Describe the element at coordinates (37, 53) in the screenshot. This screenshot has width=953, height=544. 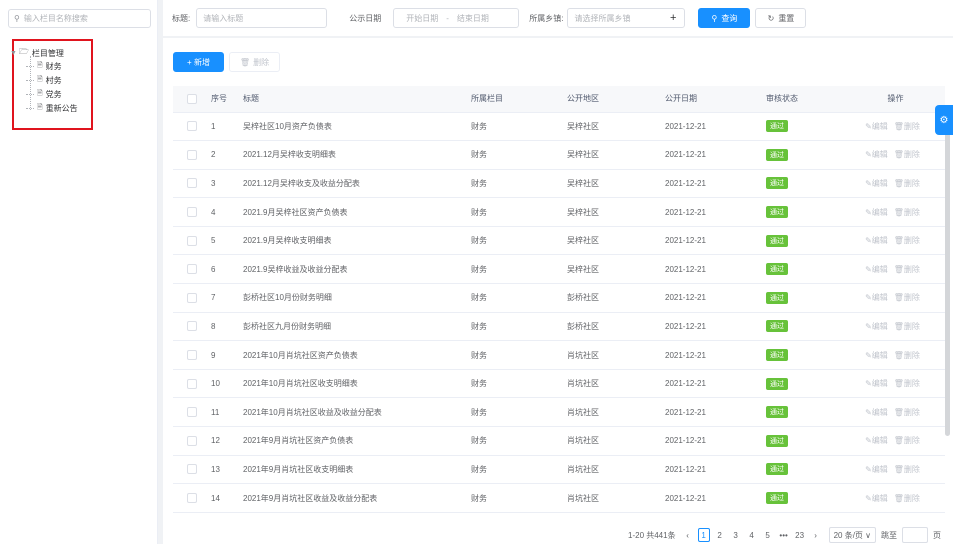
I see `tree-node-root: ▼ 🗁 栏目管理` at that location.